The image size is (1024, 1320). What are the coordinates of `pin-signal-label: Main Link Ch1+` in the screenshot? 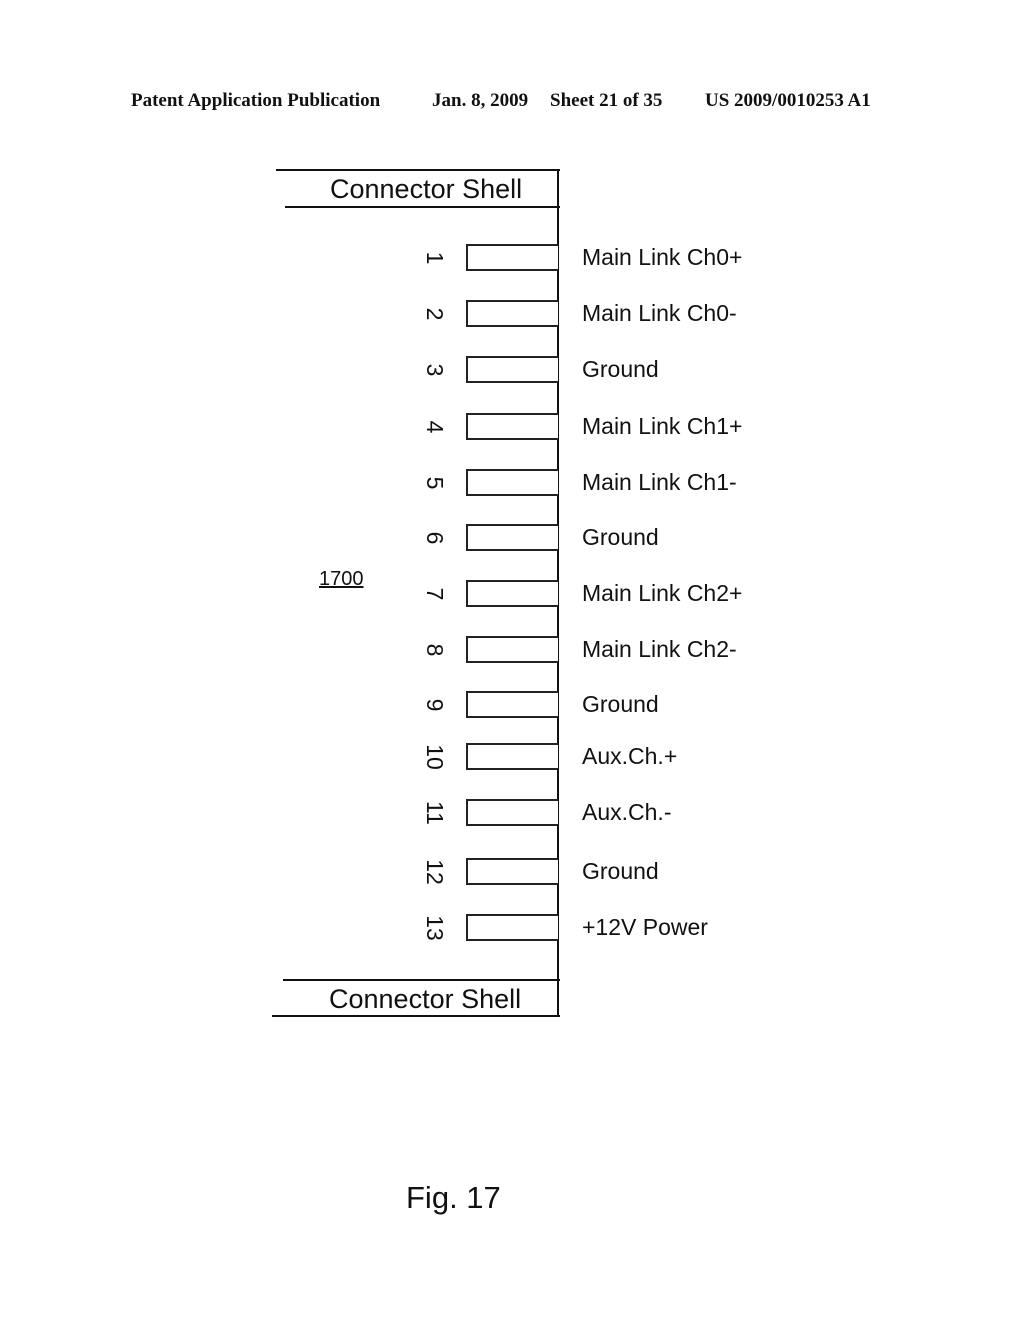 It's located at (662, 426).